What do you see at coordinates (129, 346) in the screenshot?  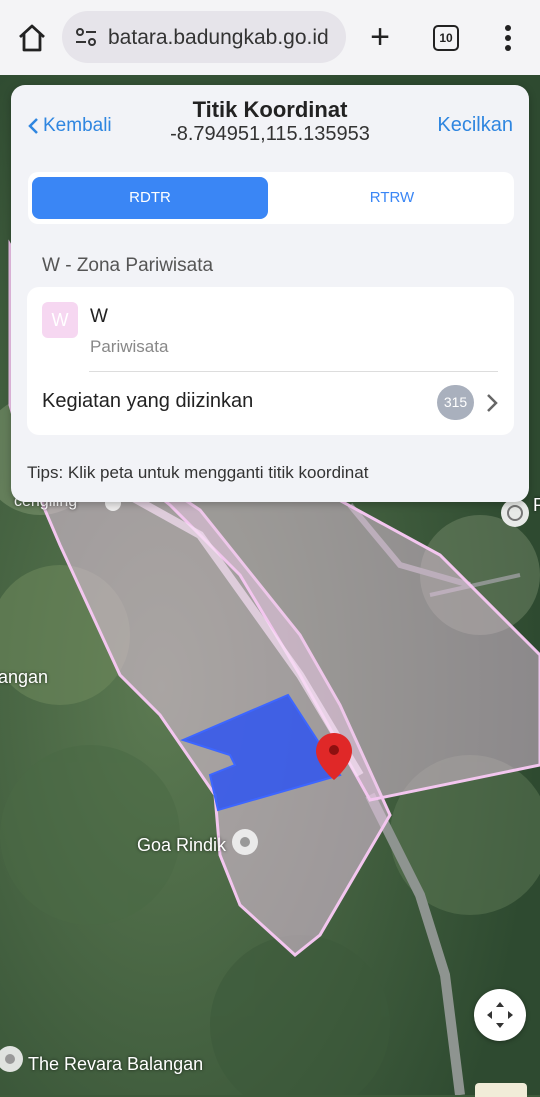 I see `zone-name: Pariwisata` at bounding box center [129, 346].